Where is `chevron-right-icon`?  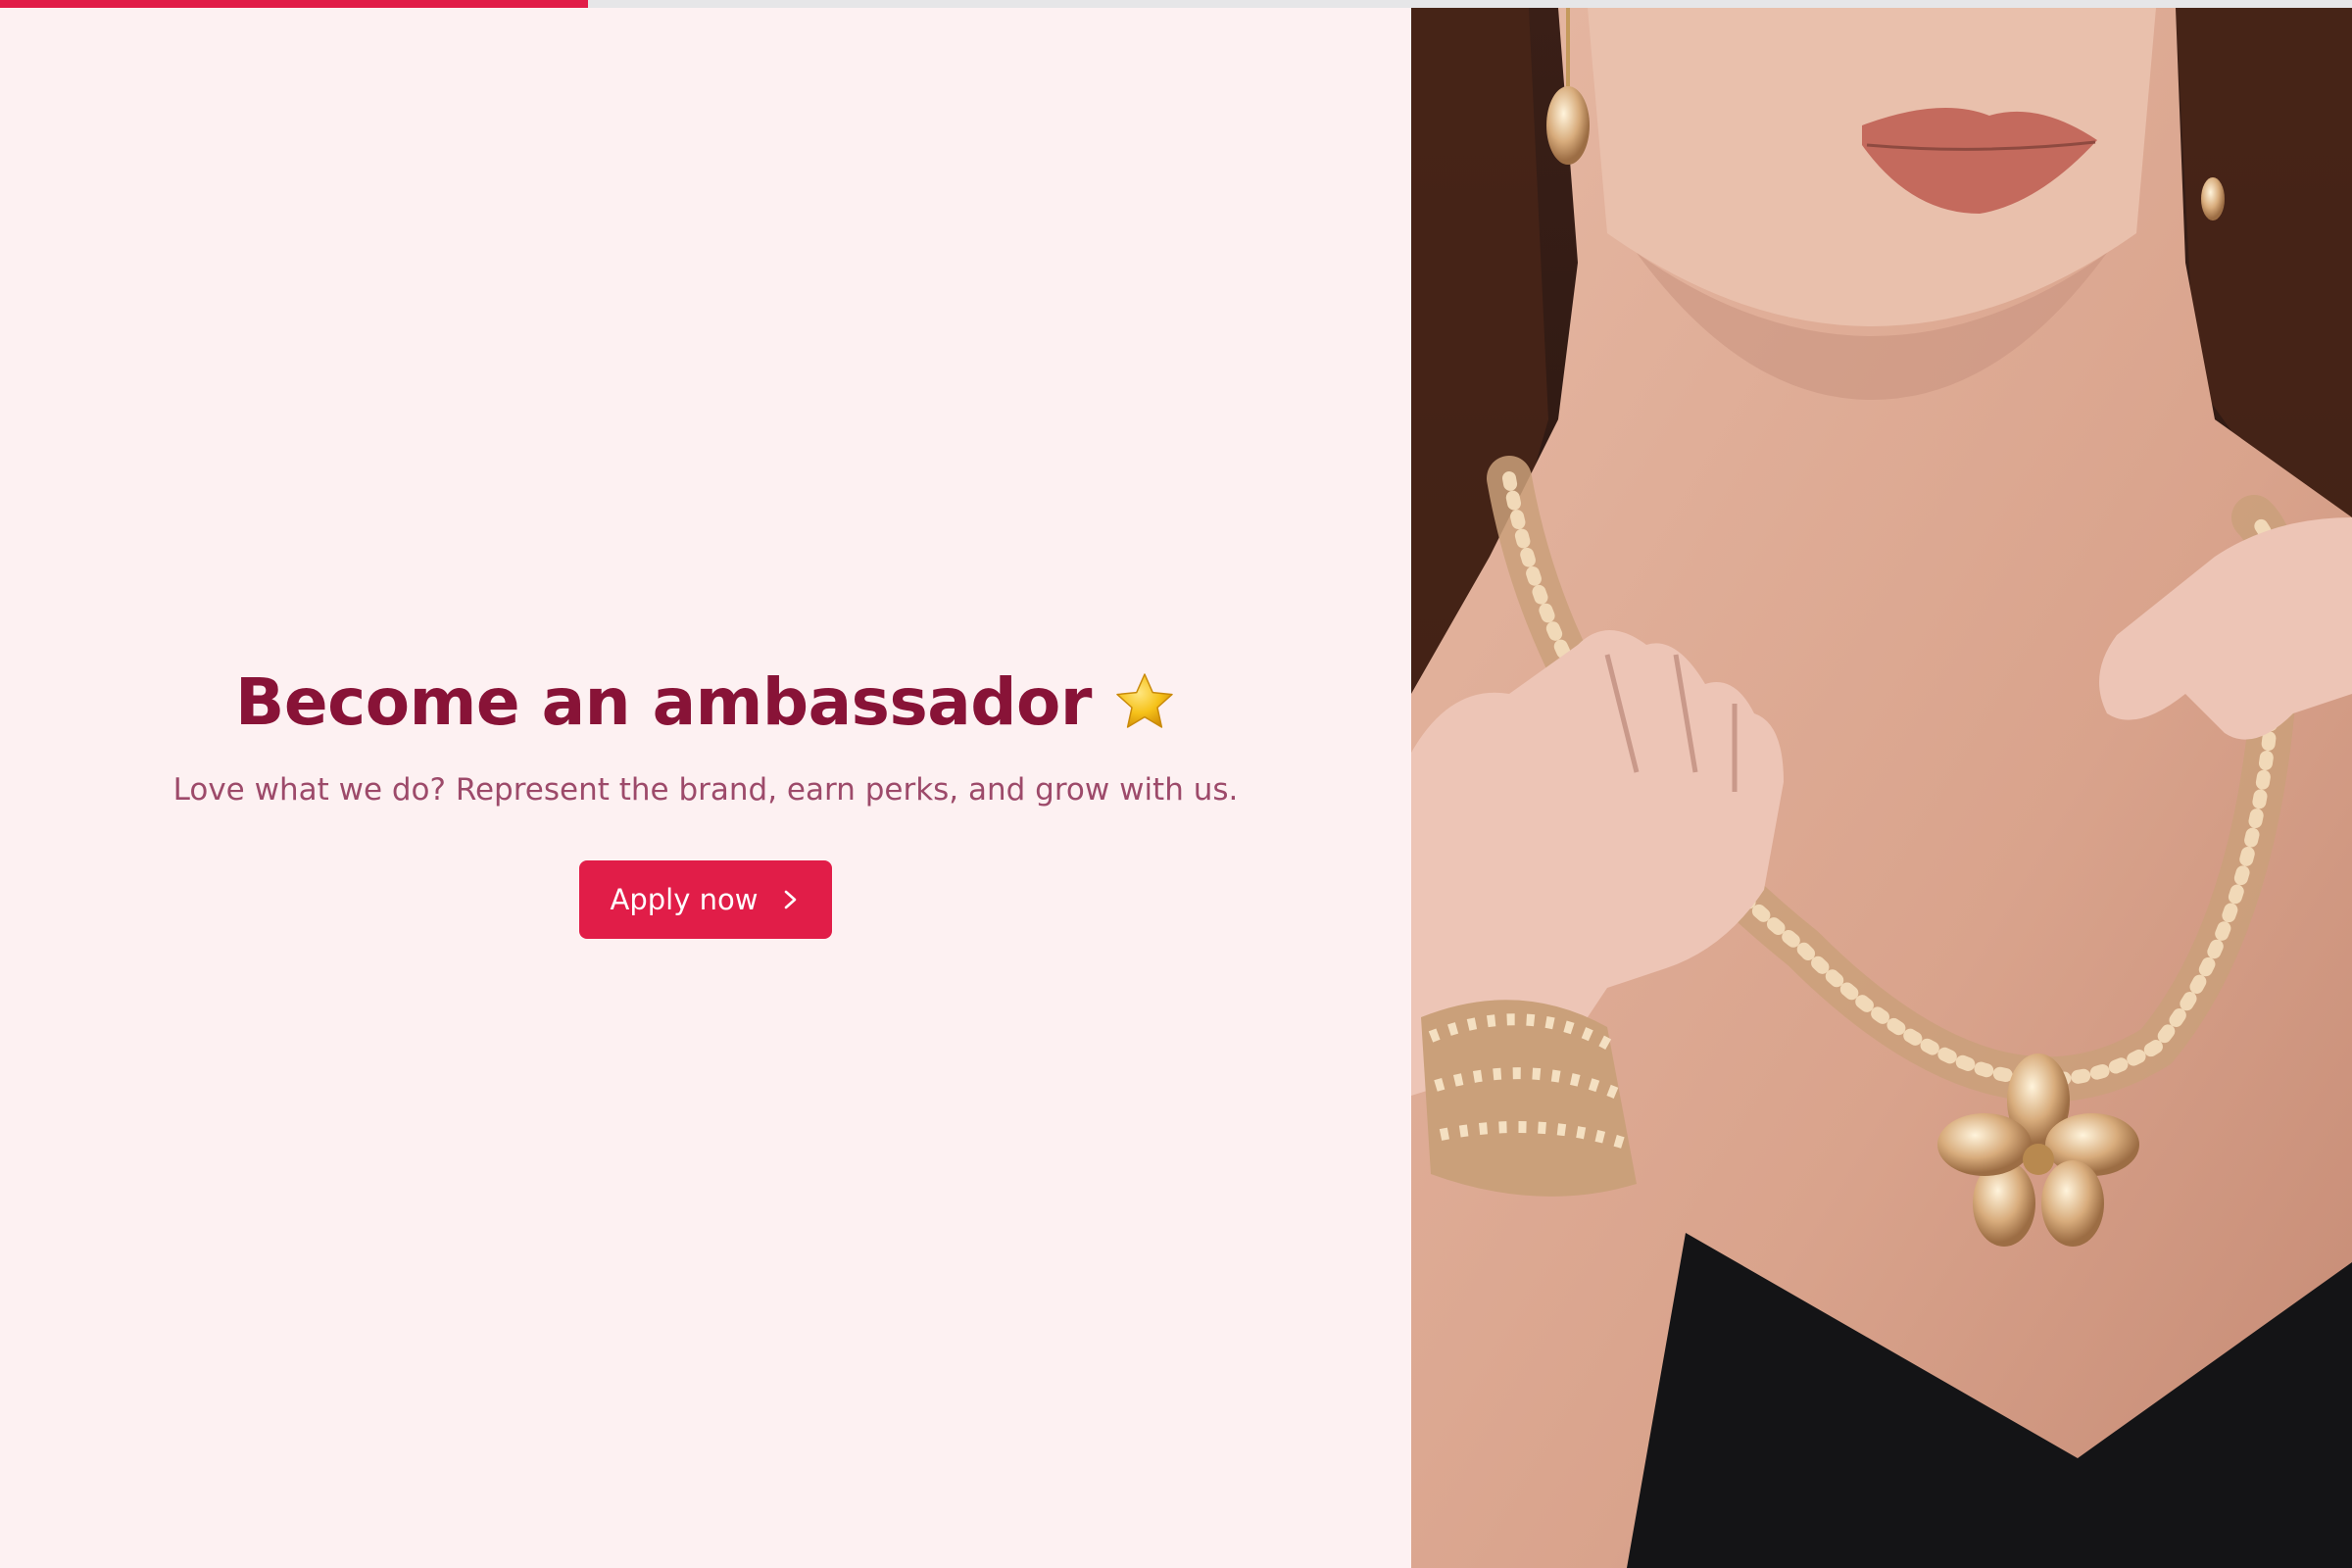 chevron-right-icon is located at coordinates (791, 899).